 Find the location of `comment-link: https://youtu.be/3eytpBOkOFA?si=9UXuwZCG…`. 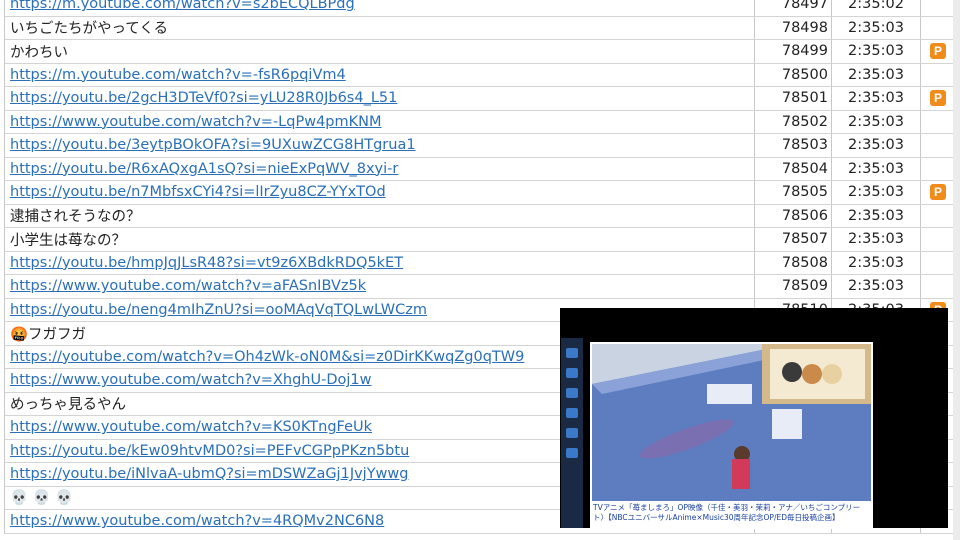

comment-link: https://youtu.be/3eytpBOkOFA?si=9UXuwZCG… is located at coordinates (380, 145).